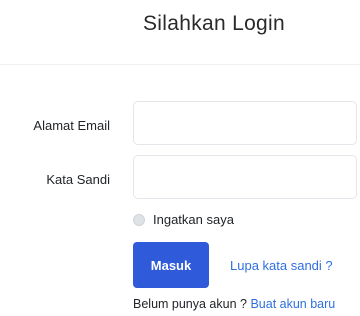  Describe the element at coordinates (190, 304) in the screenshot. I see `signup-prompt-text: Belum punya akun ?` at that location.